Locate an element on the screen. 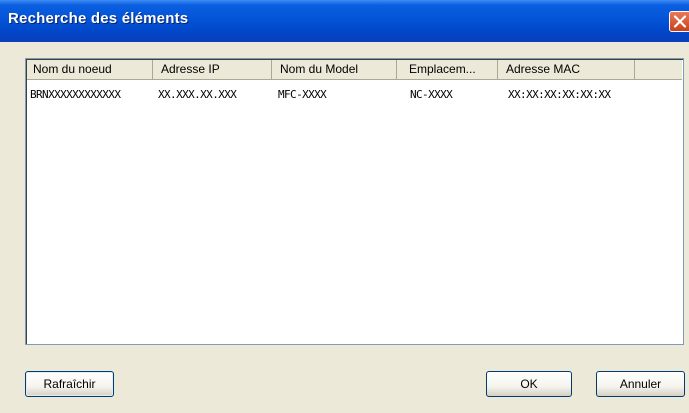  refresh-button: Rafraîchir is located at coordinates (69, 384).